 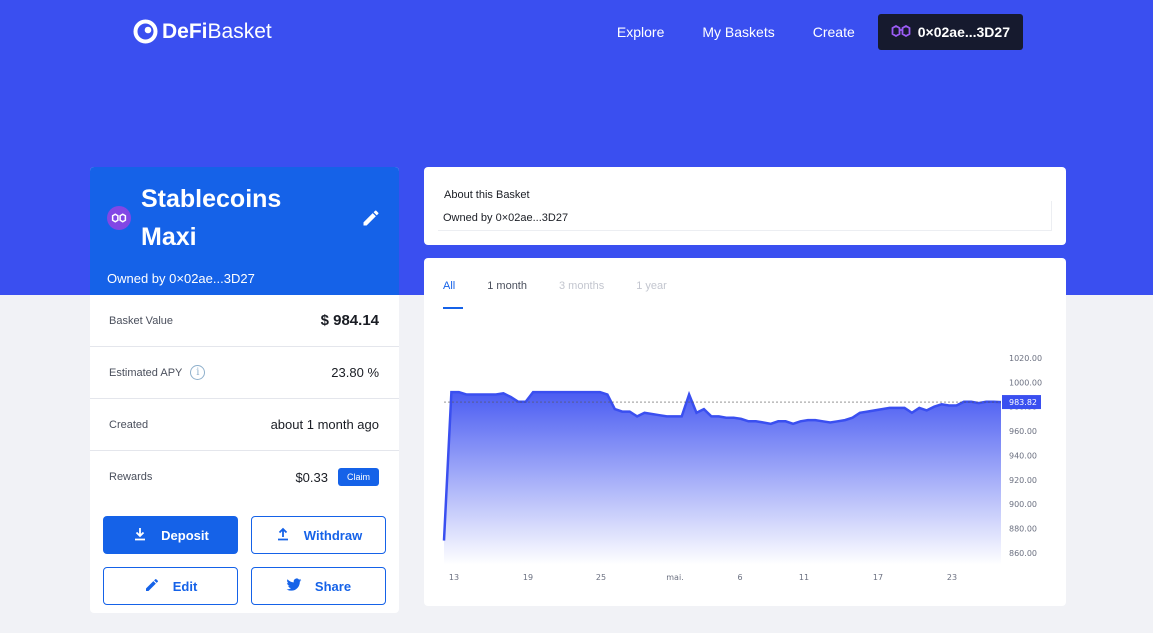 What do you see at coordinates (1023, 553) in the screenshot?
I see `y-tick-label: 860.00` at bounding box center [1023, 553].